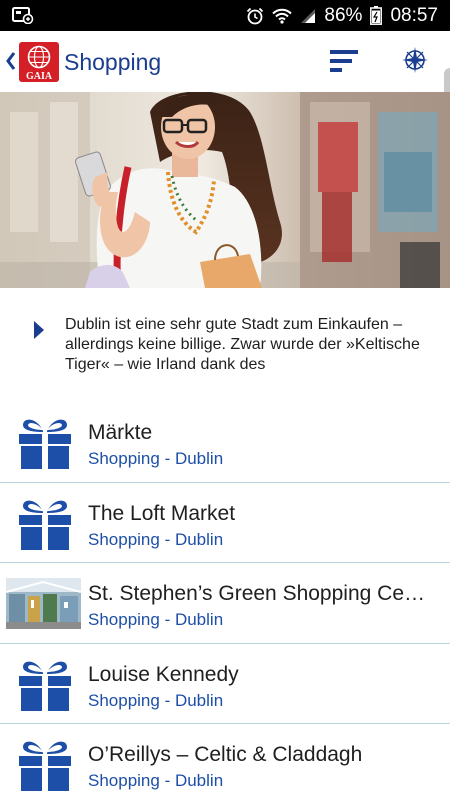  Describe the element at coordinates (225, 61) in the screenshot. I see `app-bar: GAIA Shopping` at that location.